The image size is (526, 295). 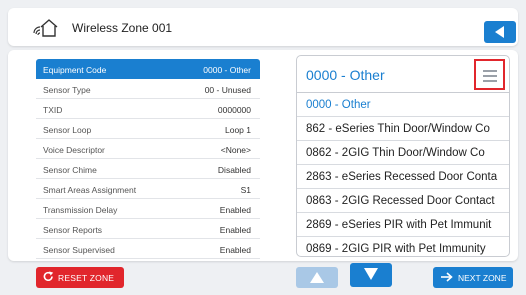 I want to click on property-row: Sensor Chime Disabled, so click(x=148, y=169).